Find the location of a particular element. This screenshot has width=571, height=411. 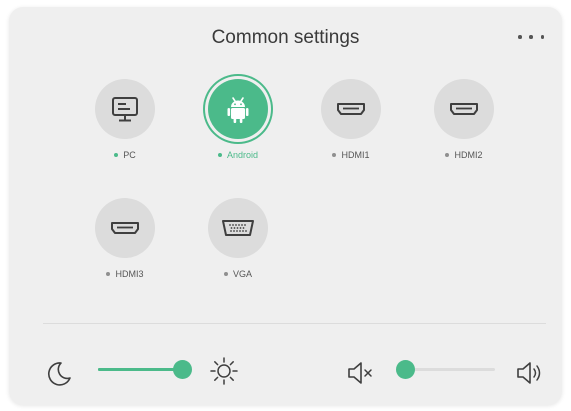

source-hdmi2-circle is located at coordinates (464, 109).